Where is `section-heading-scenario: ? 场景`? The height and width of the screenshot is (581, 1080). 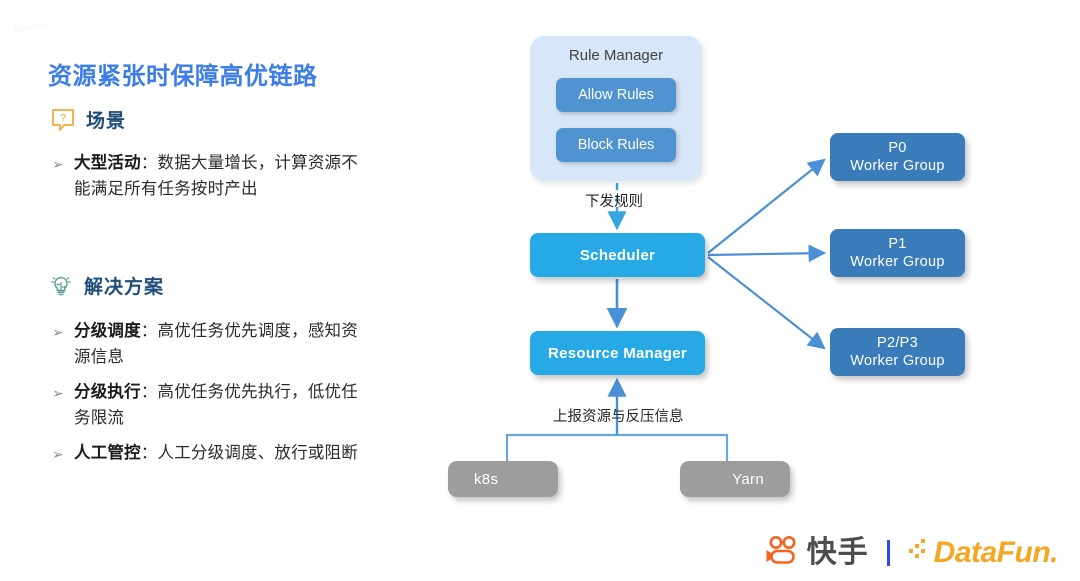 section-heading-scenario: ? 场景 is located at coordinates (88, 119).